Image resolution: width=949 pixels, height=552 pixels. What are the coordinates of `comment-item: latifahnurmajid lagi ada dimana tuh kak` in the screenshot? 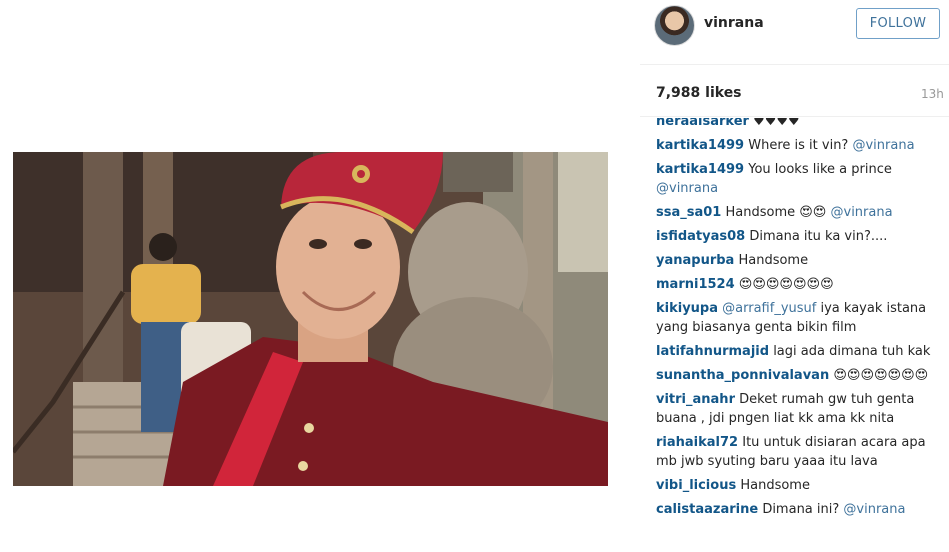 It's located at (800, 351).